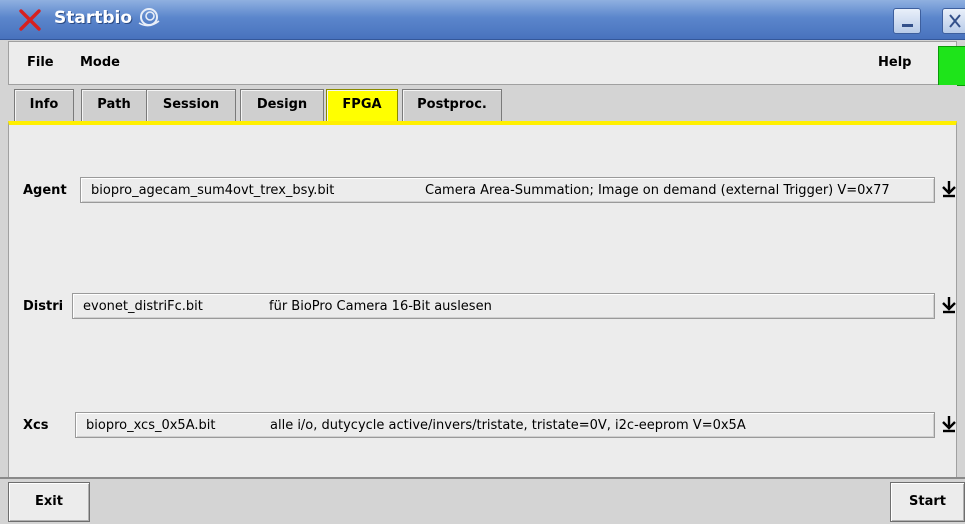 This screenshot has height=524, width=965. I want to click on menu-help: Help, so click(894, 62).